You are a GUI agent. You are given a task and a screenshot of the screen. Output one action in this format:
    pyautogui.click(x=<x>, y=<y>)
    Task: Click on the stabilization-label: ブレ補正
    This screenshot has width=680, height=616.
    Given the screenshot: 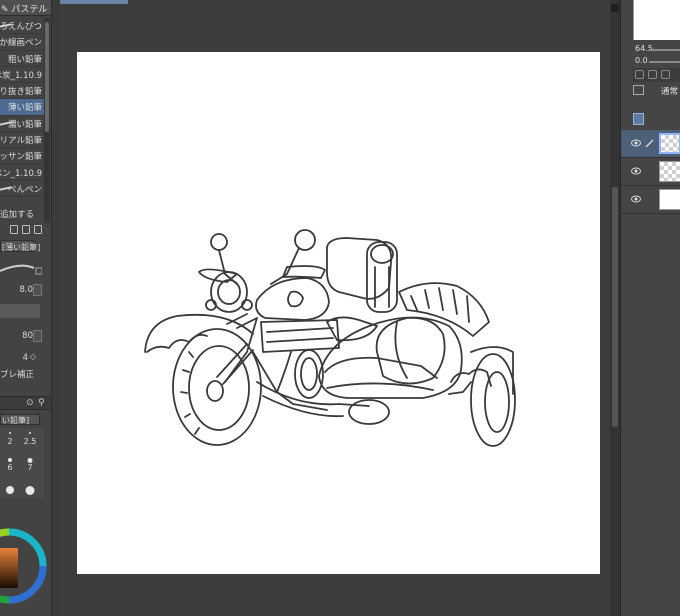 What is the action you would take?
    pyautogui.click(x=17, y=375)
    